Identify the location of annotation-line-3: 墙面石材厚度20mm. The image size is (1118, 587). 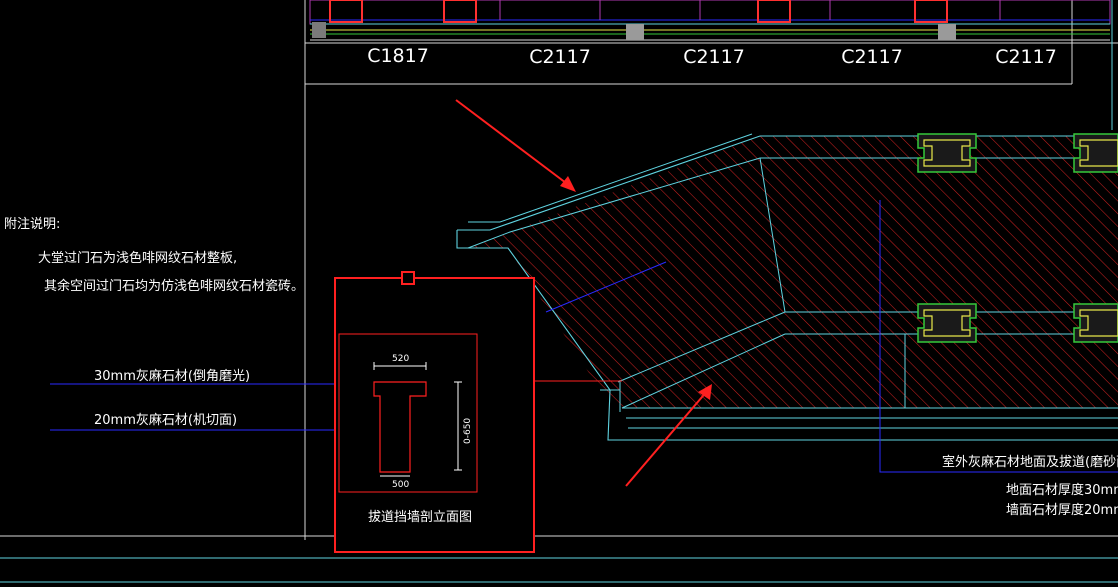
(1062, 510).